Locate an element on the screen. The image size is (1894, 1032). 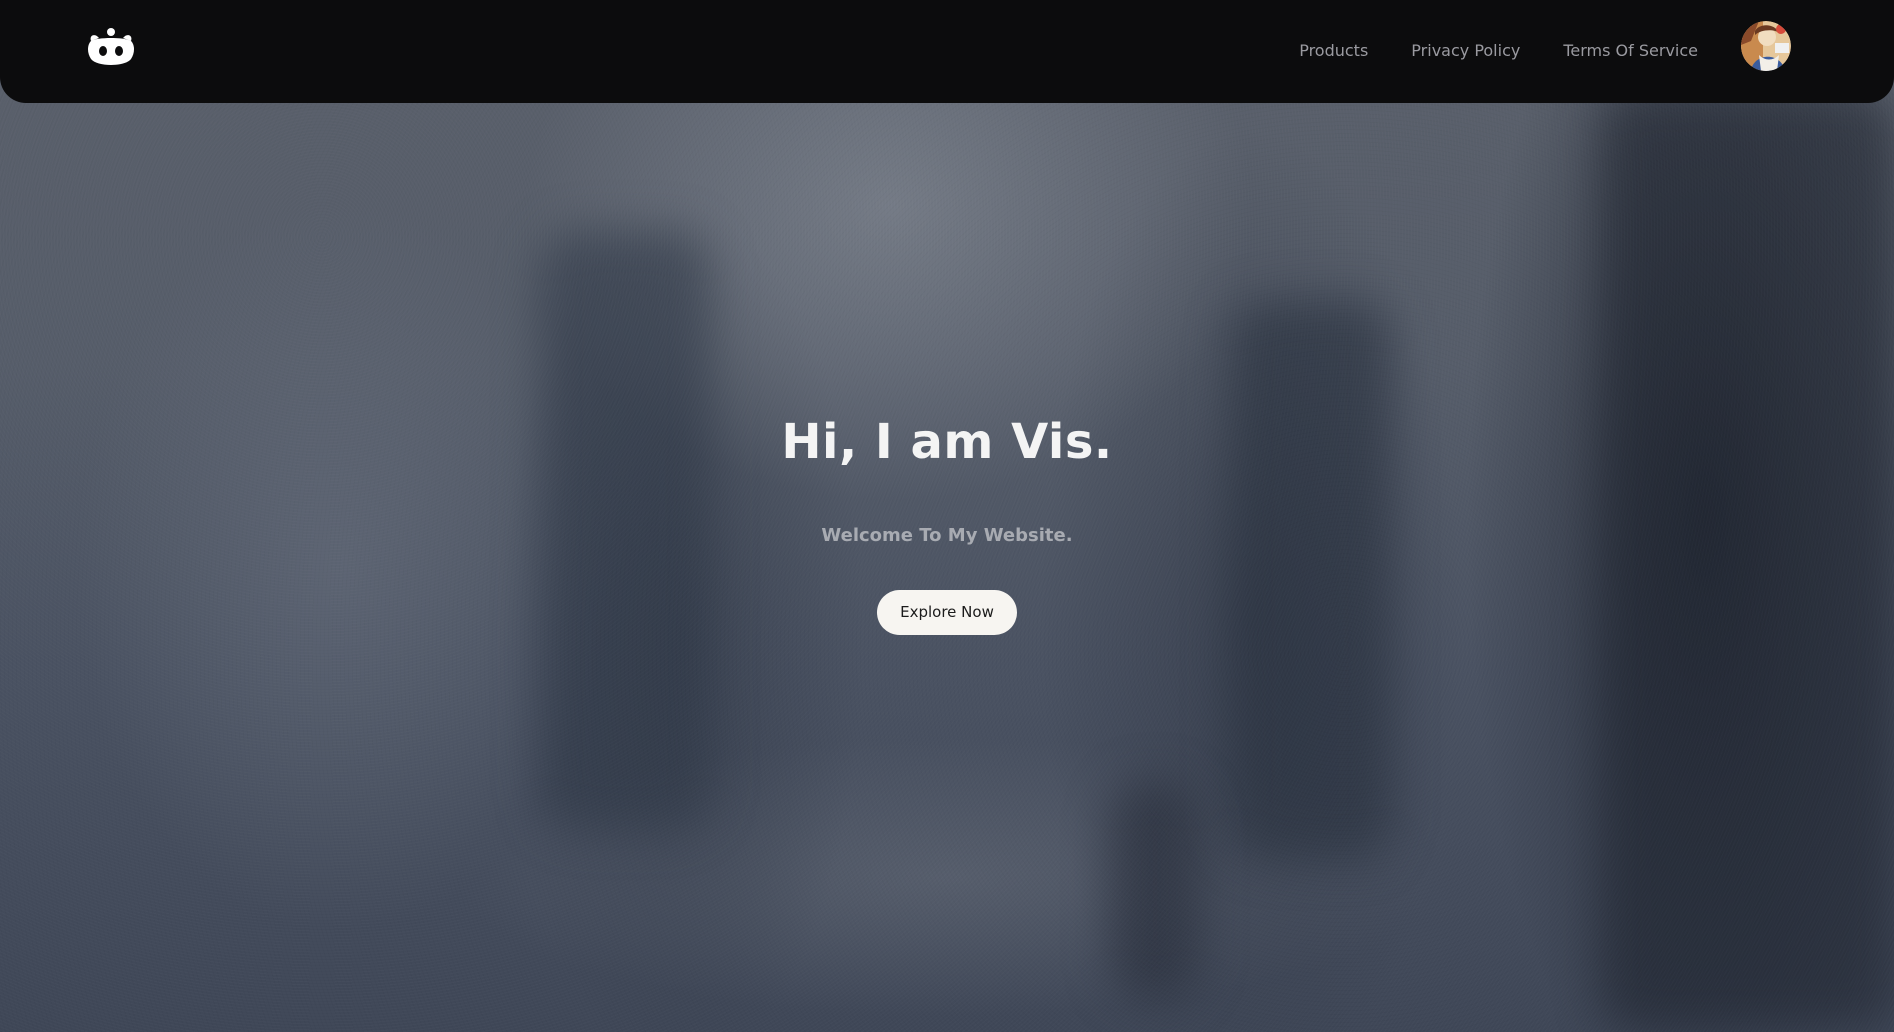
navbar: Products Privacy Policy Terms Of Service is located at coordinates (947, 51).